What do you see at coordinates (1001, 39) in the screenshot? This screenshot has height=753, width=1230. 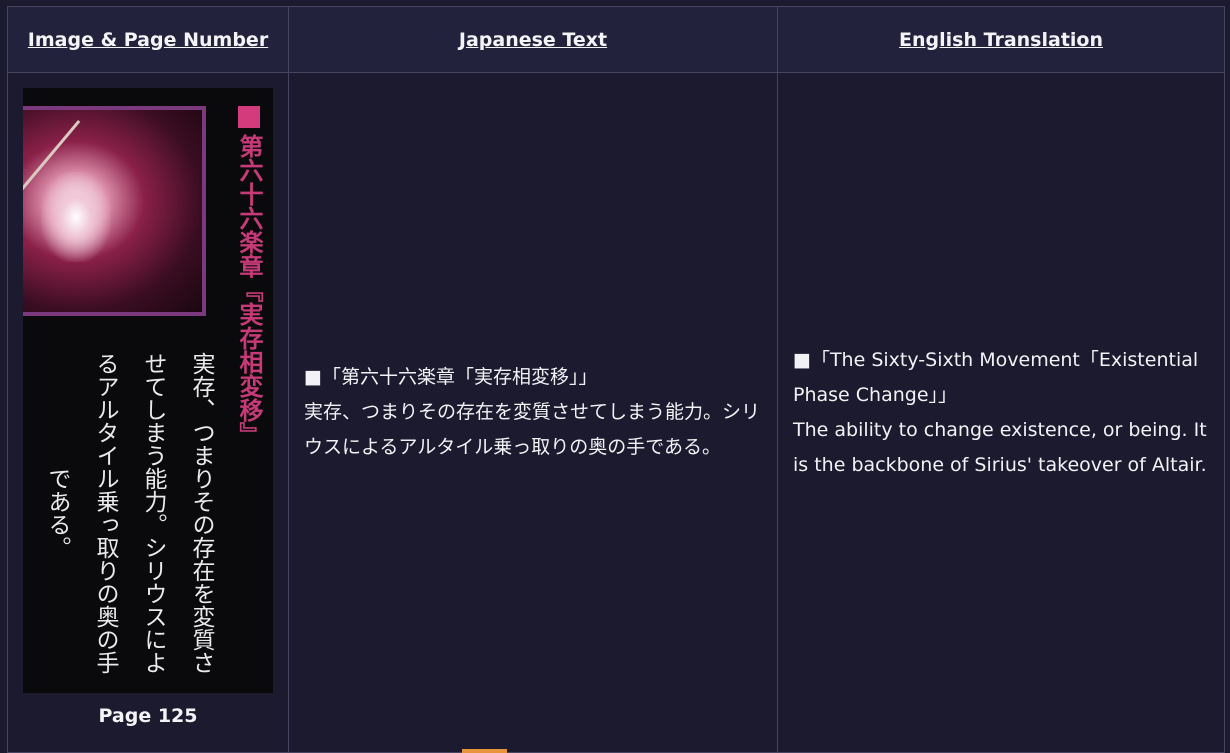 I see `header-english-translation: English Translation` at bounding box center [1001, 39].